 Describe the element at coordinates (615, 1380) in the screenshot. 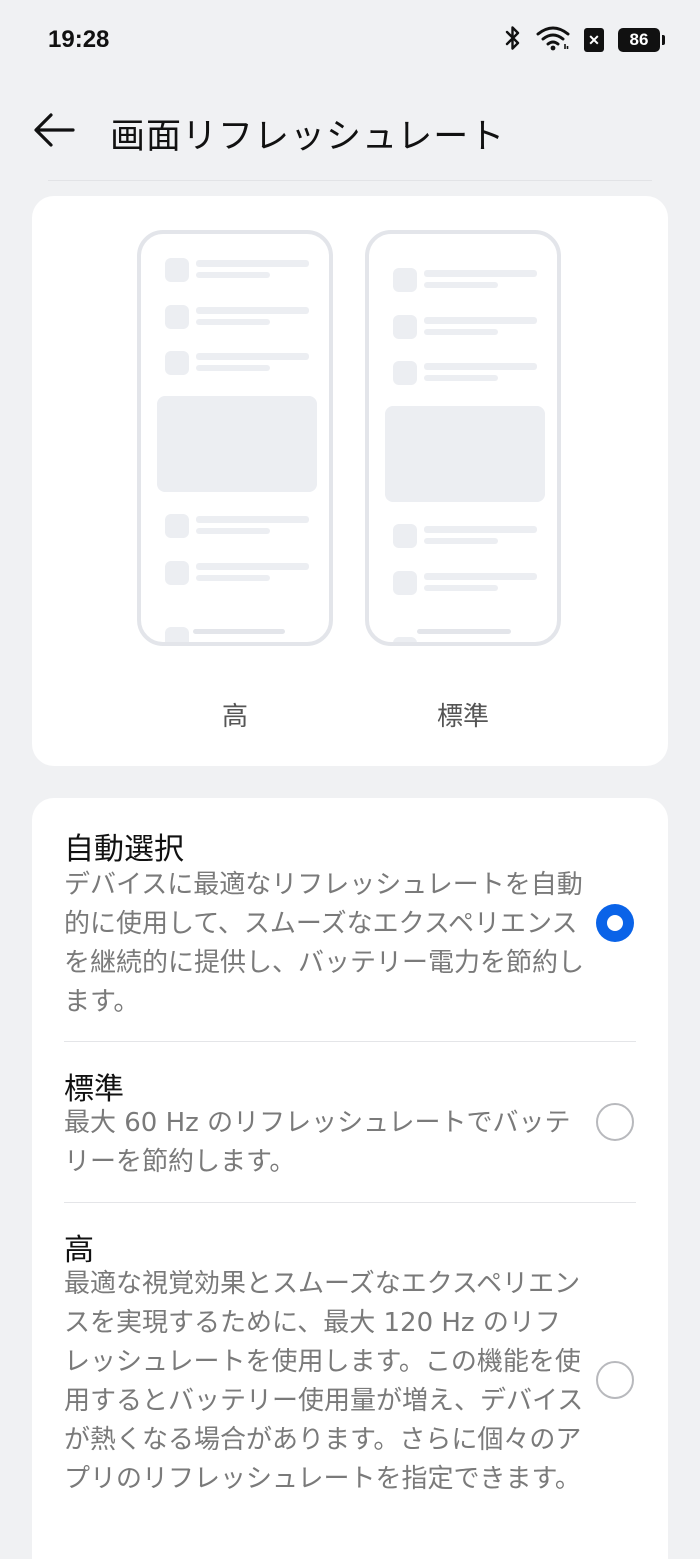

I see `option-high-radio` at that location.